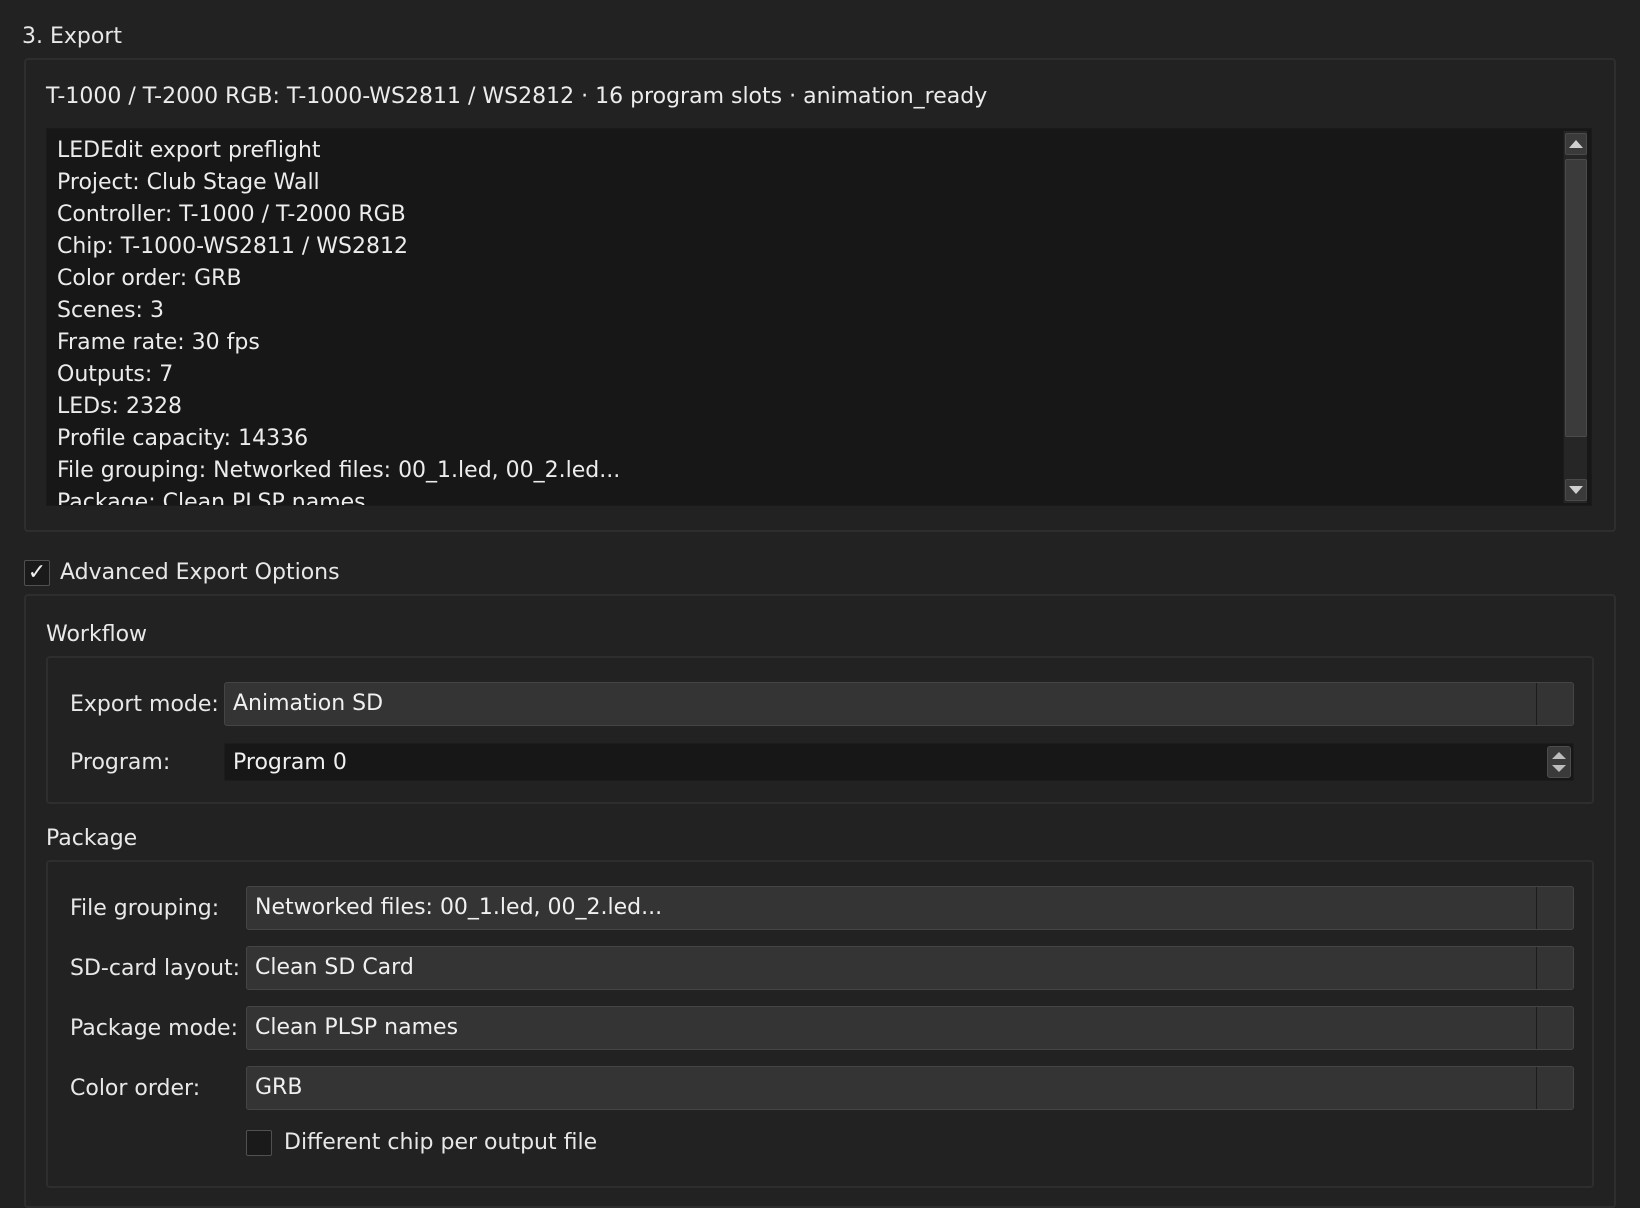 Image resolution: width=1640 pixels, height=1208 pixels. Describe the element at coordinates (200, 573) in the screenshot. I see `advanced-export-label: Advanced Export Options` at that location.